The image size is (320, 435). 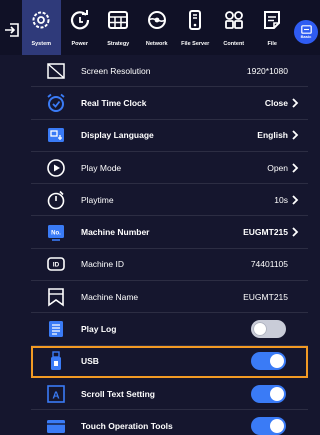 What do you see at coordinates (195, 20) in the screenshot?
I see `server-drive-icon` at bounding box center [195, 20].